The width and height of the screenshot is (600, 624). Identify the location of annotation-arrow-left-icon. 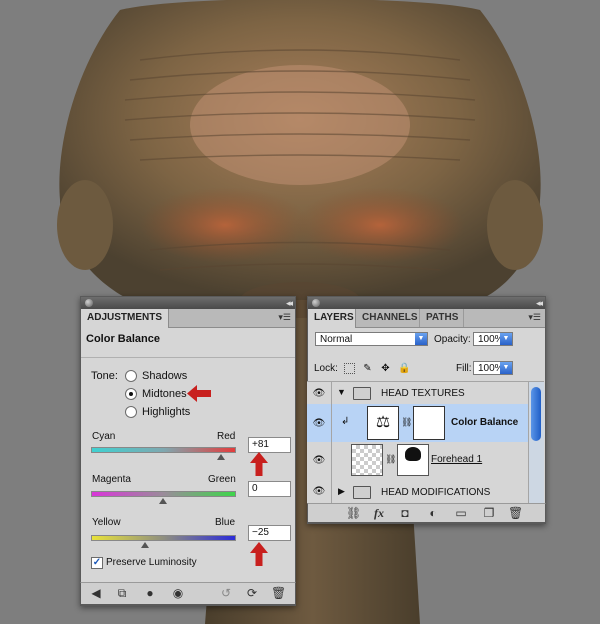
(199, 393).